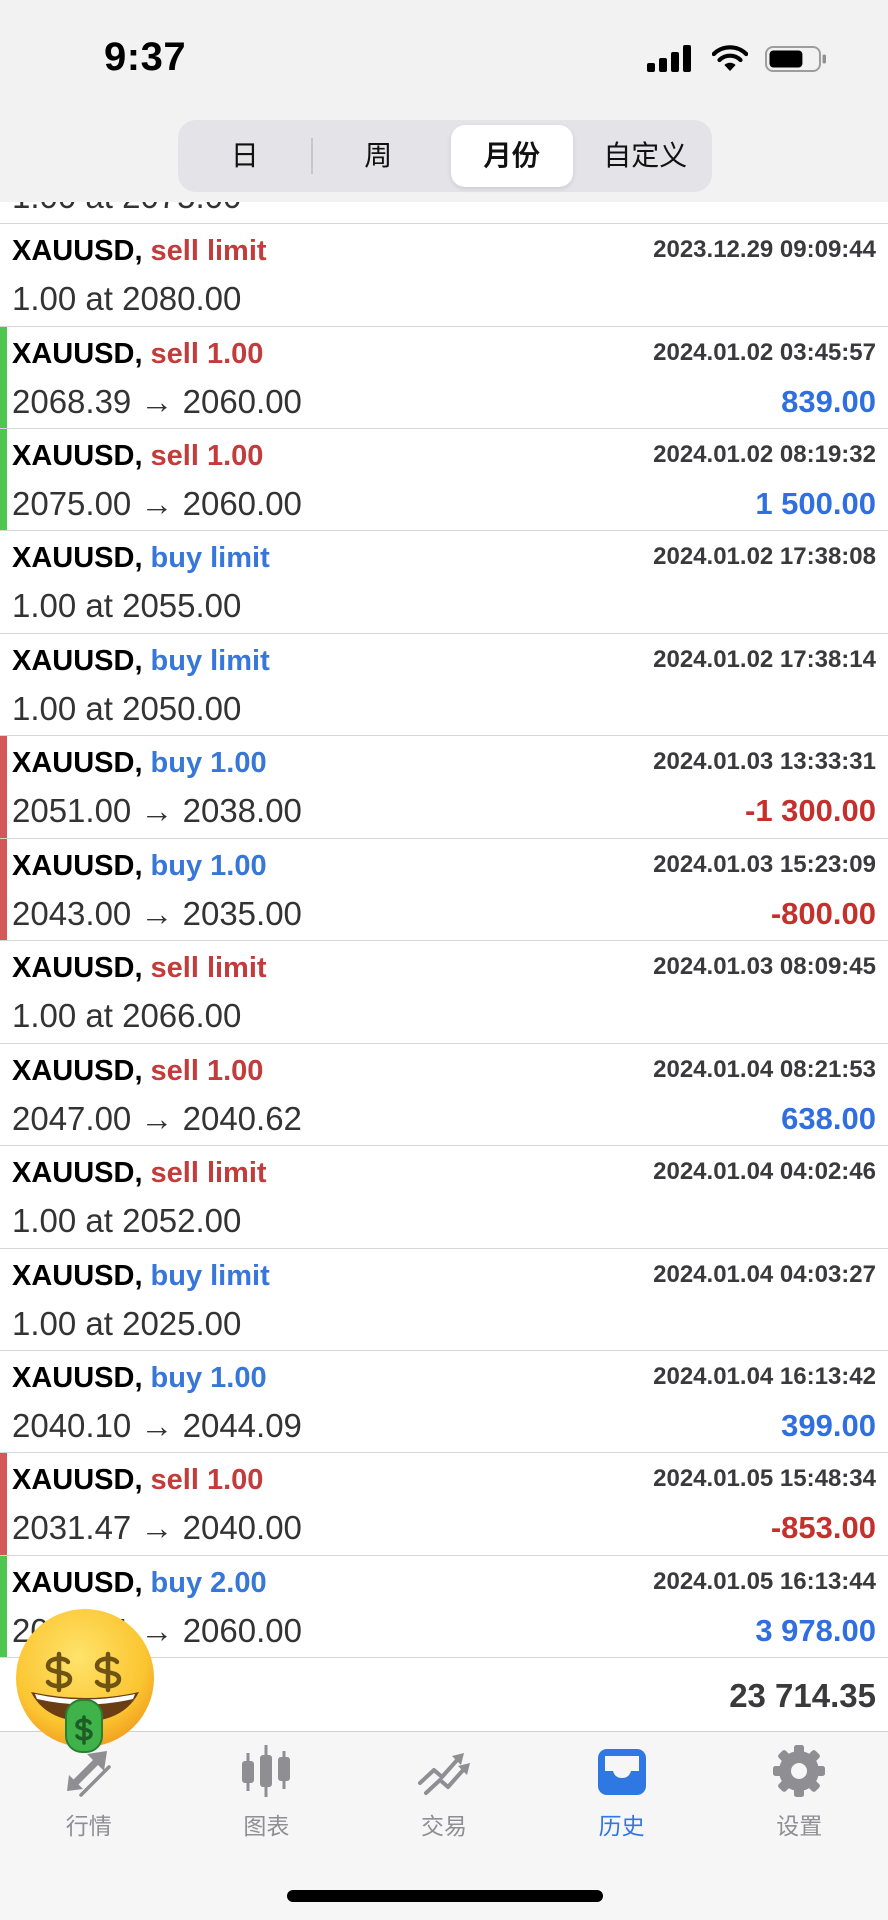 The image size is (888, 1920). Describe the element at coordinates (157, 1425) in the screenshot. I see `row-details: 2040.10 → 2044.09` at that location.